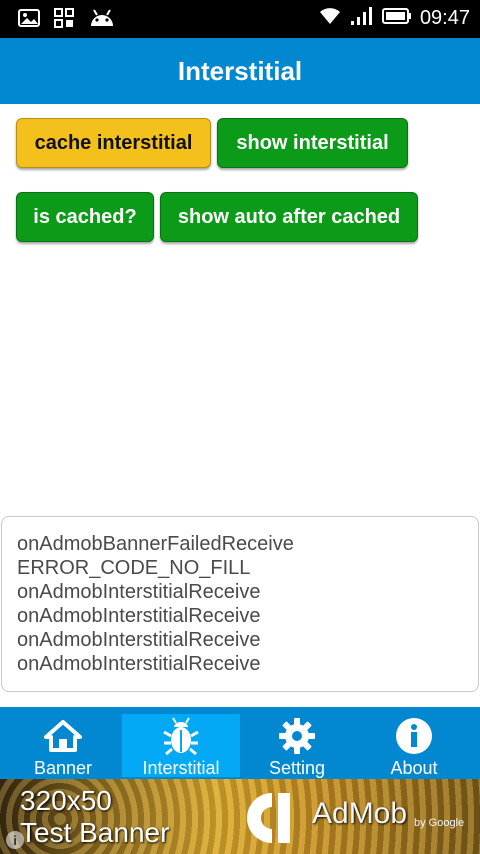 The image size is (480, 854). Describe the element at coordinates (102, 20) in the screenshot. I see `android-icon` at that location.